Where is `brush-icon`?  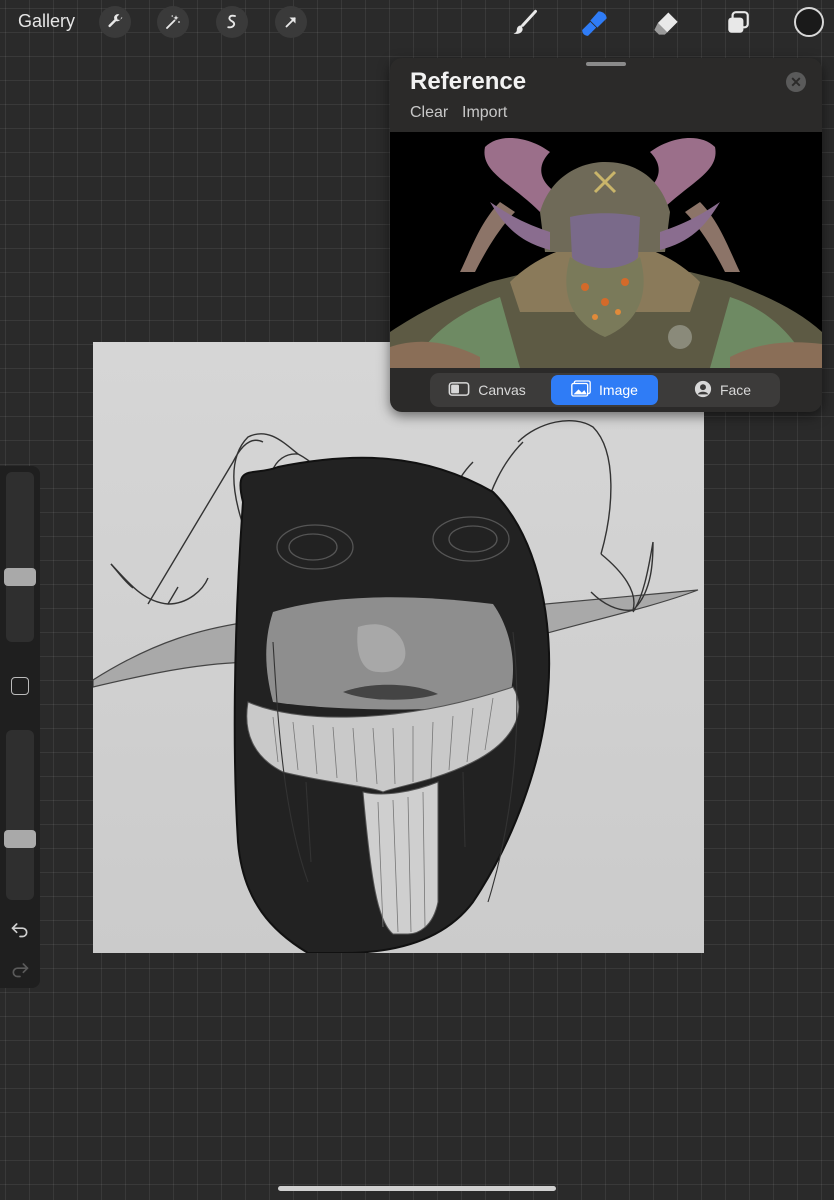 brush-icon is located at coordinates (525, 23).